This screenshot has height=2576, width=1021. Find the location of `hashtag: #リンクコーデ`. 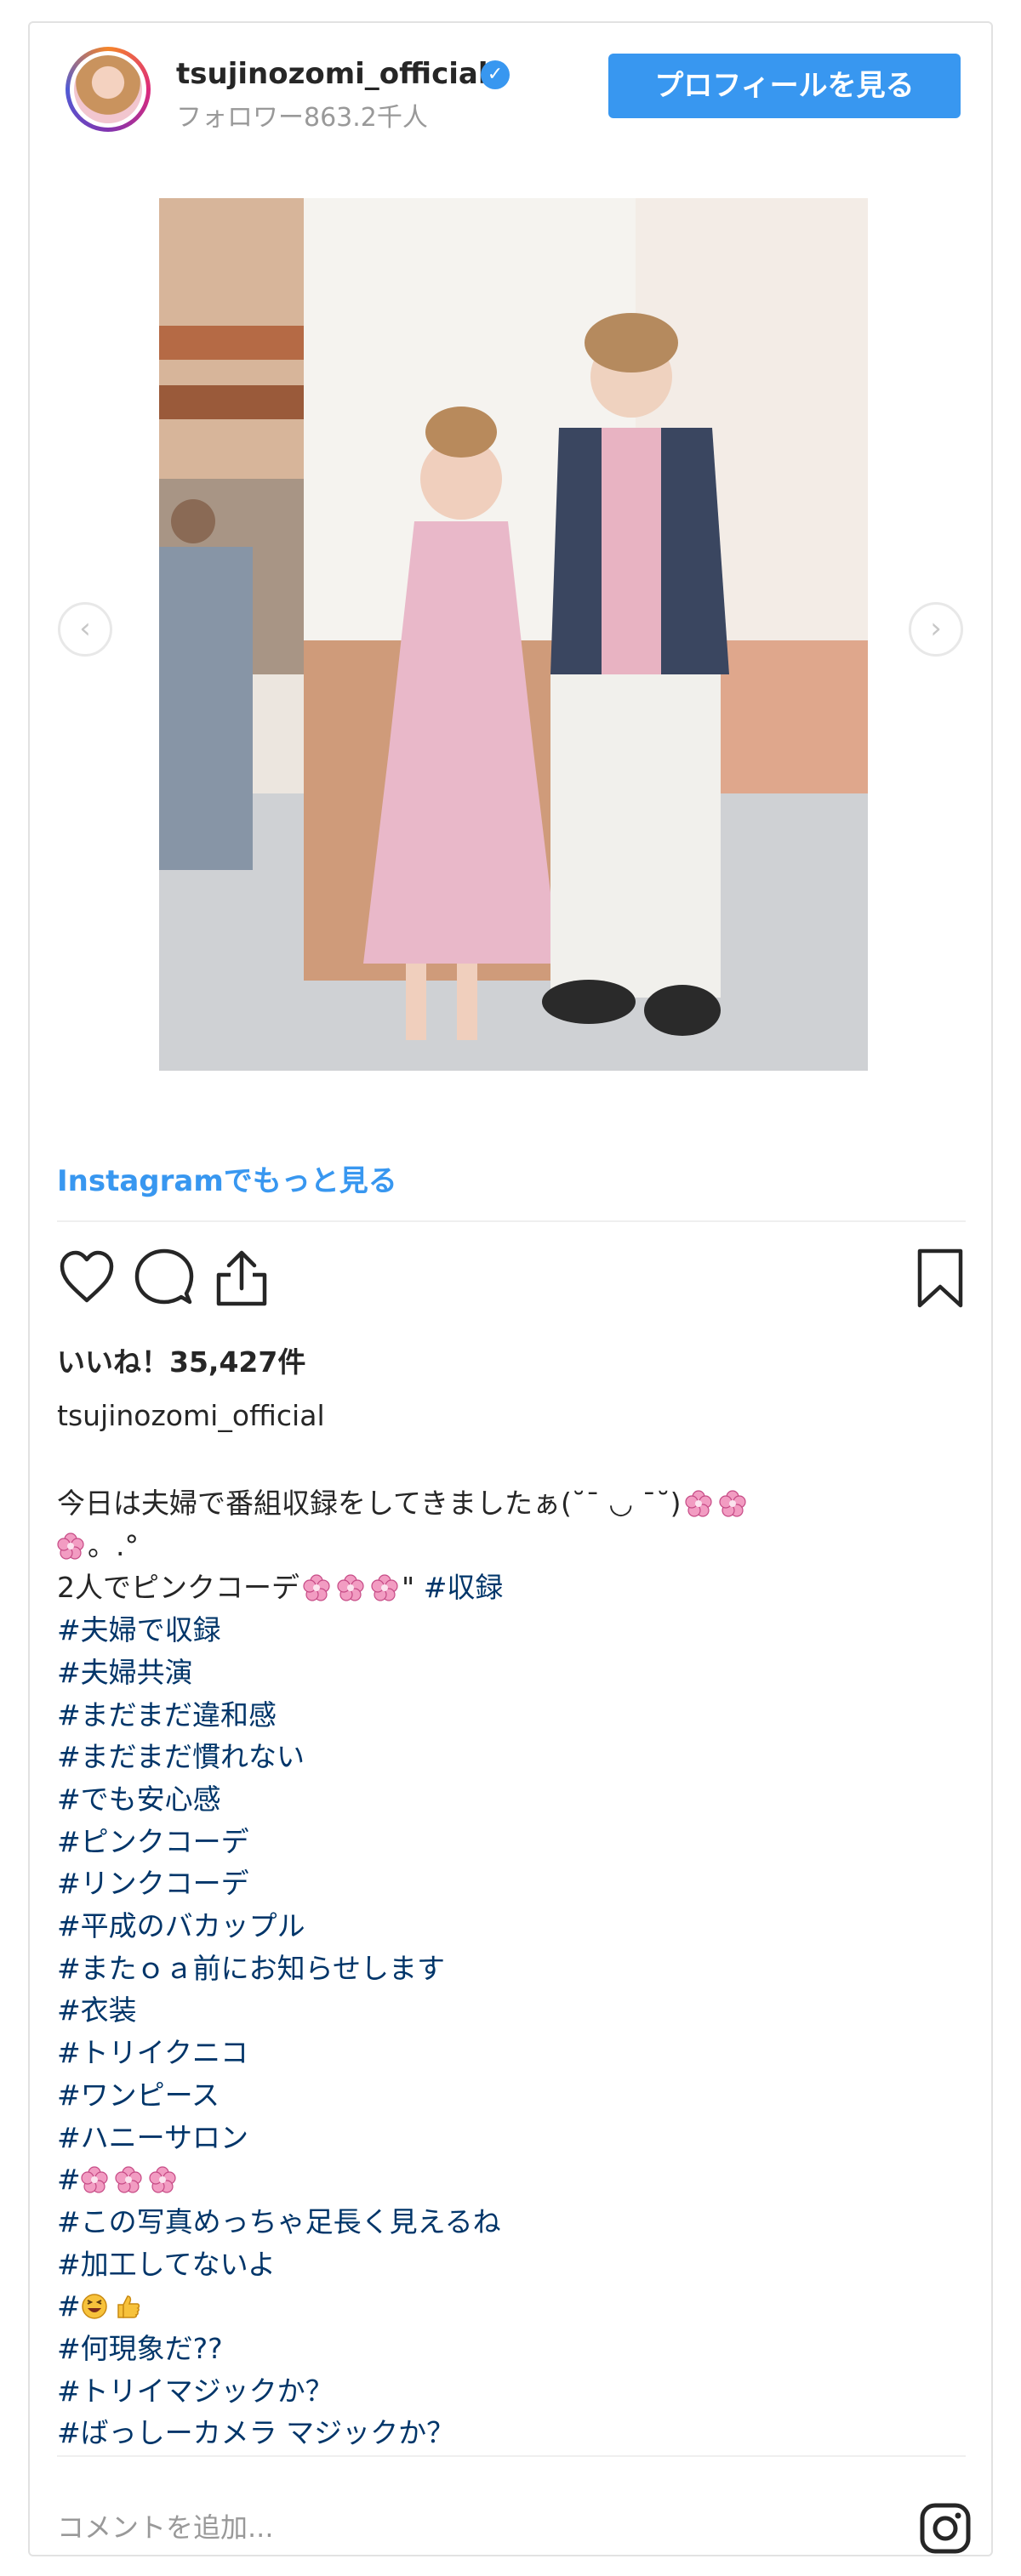

hashtag: #リンクコーデ is located at coordinates (512, 1883).